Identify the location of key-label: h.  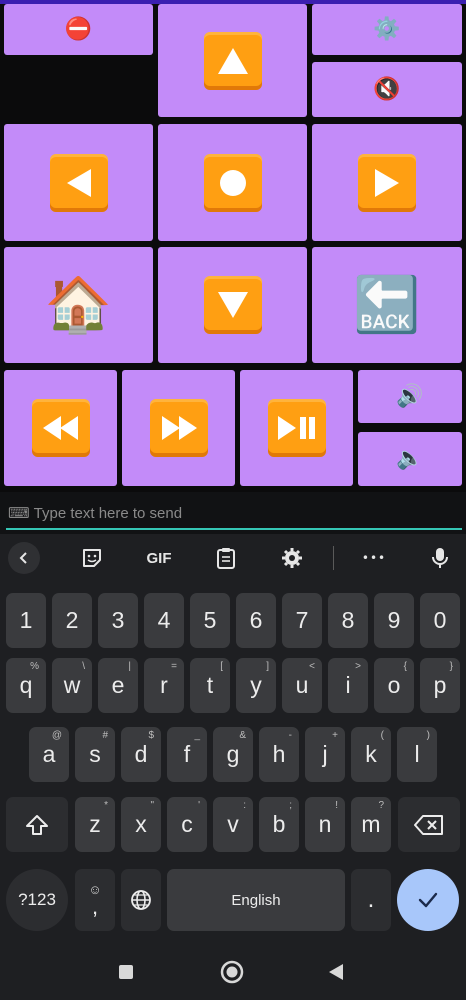
(279, 754).